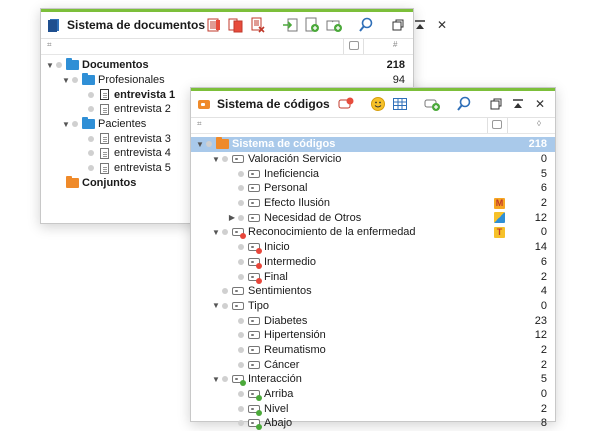 Image resolution: width=600 pixels, height=431 pixels. What do you see at coordinates (373, 291) in the screenshot?
I see `tree-row-sentimientos: Sentimientos 4` at bounding box center [373, 291].